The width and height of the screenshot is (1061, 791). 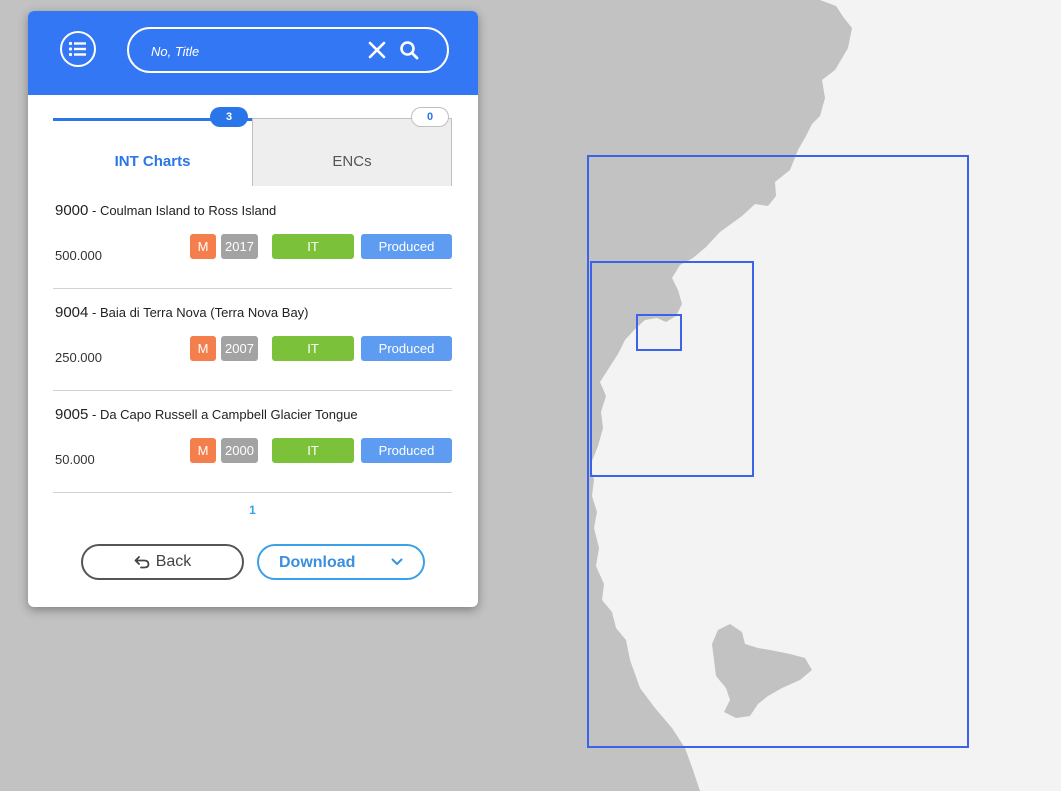 I want to click on back-label: Back, so click(x=173, y=561).